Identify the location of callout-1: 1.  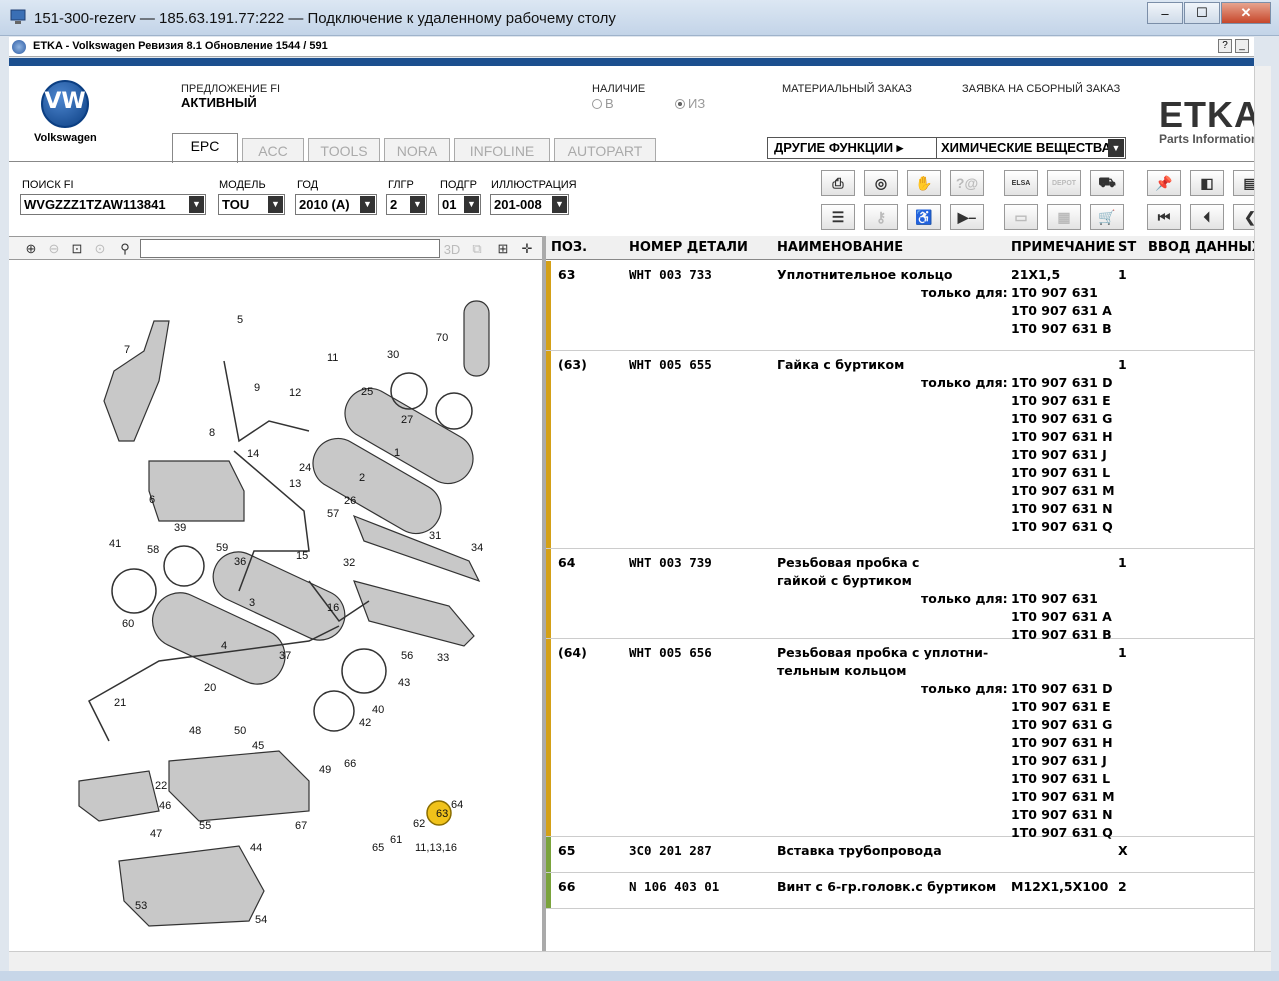
(397, 453).